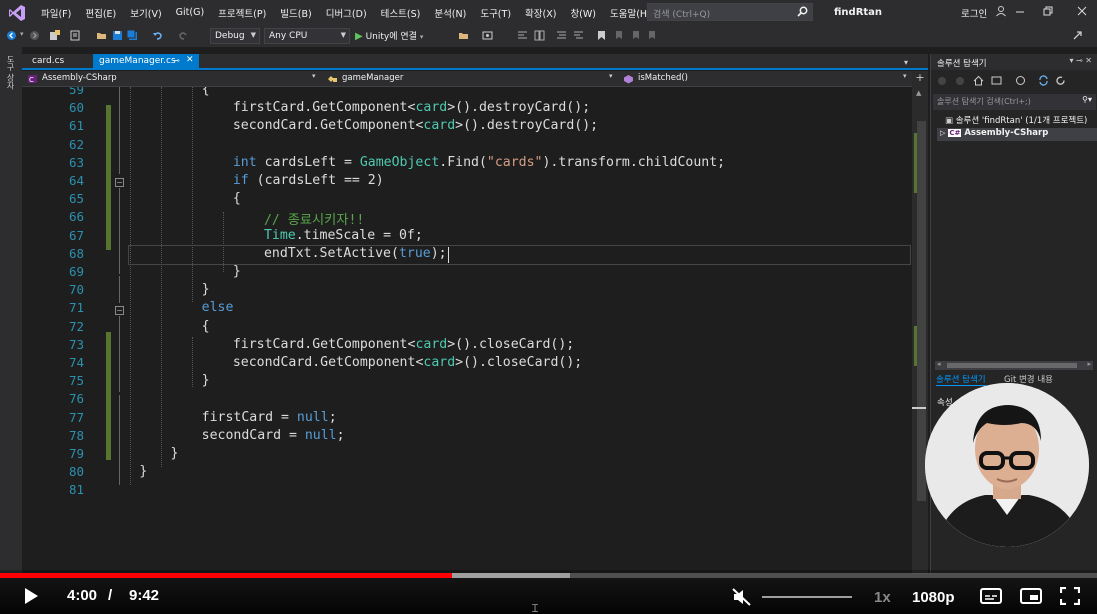  I want to click on tab-solution-explorer: 솔루션 탐색기, so click(961, 379).